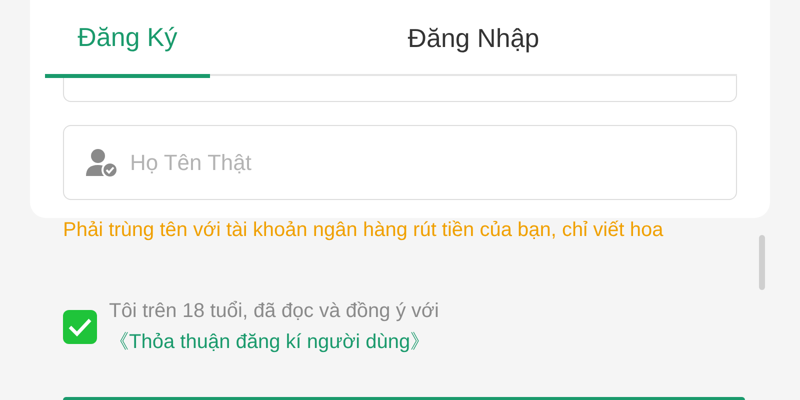  I want to click on tab: Đăng Nhập, so click(473, 38).